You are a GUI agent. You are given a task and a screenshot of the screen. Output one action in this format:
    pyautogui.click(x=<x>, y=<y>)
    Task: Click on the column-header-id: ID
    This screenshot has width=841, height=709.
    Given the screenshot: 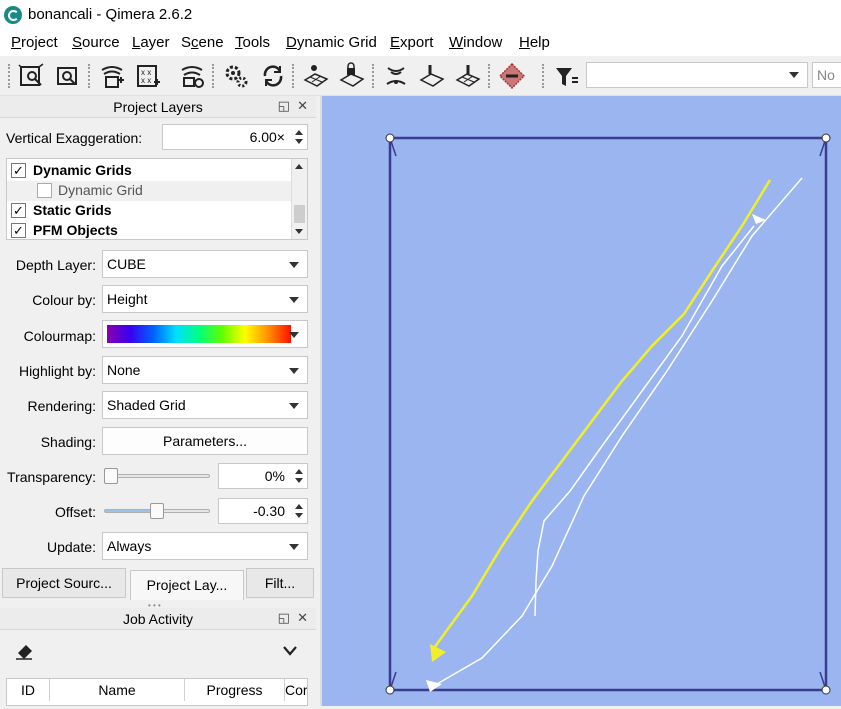 What is the action you would take?
    pyautogui.click(x=28, y=690)
    